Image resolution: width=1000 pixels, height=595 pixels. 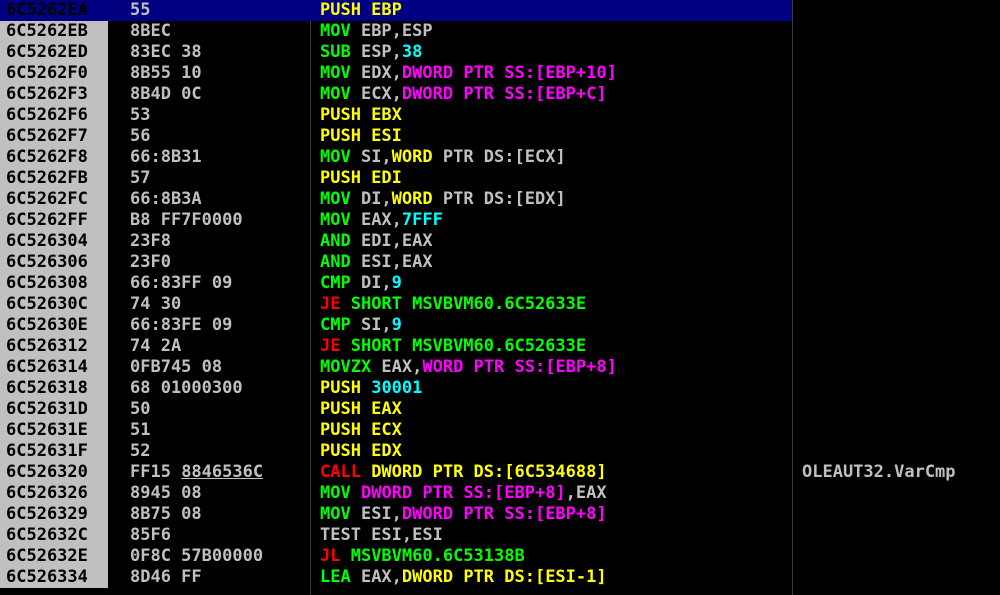 What do you see at coordinates (54, 178) in the screenshot?
I see `address-cell: 6C5262FB` at bounding box center [54, 178].